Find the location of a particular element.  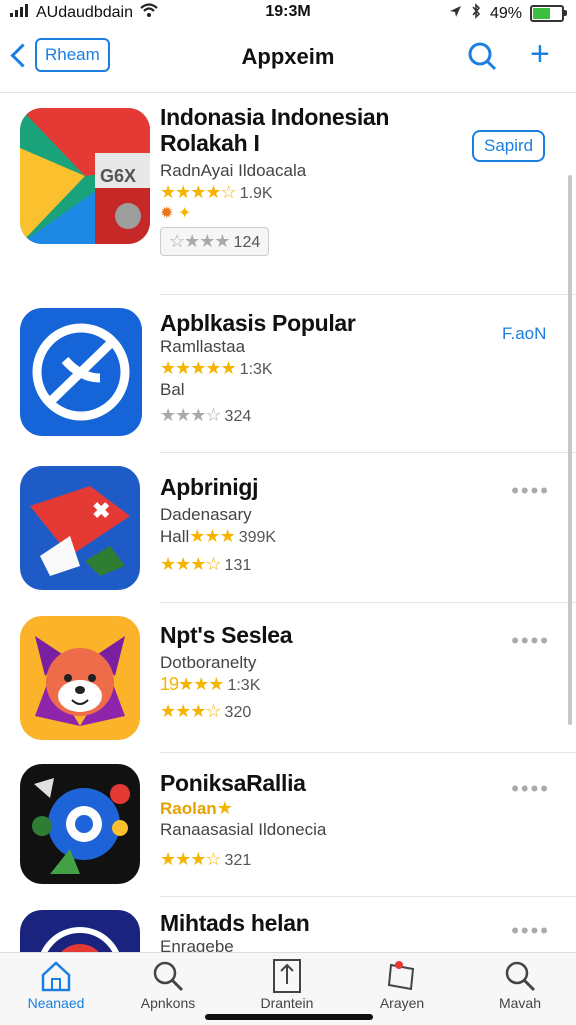

tab-saved: Arayen is located at coordinates (402, 984).